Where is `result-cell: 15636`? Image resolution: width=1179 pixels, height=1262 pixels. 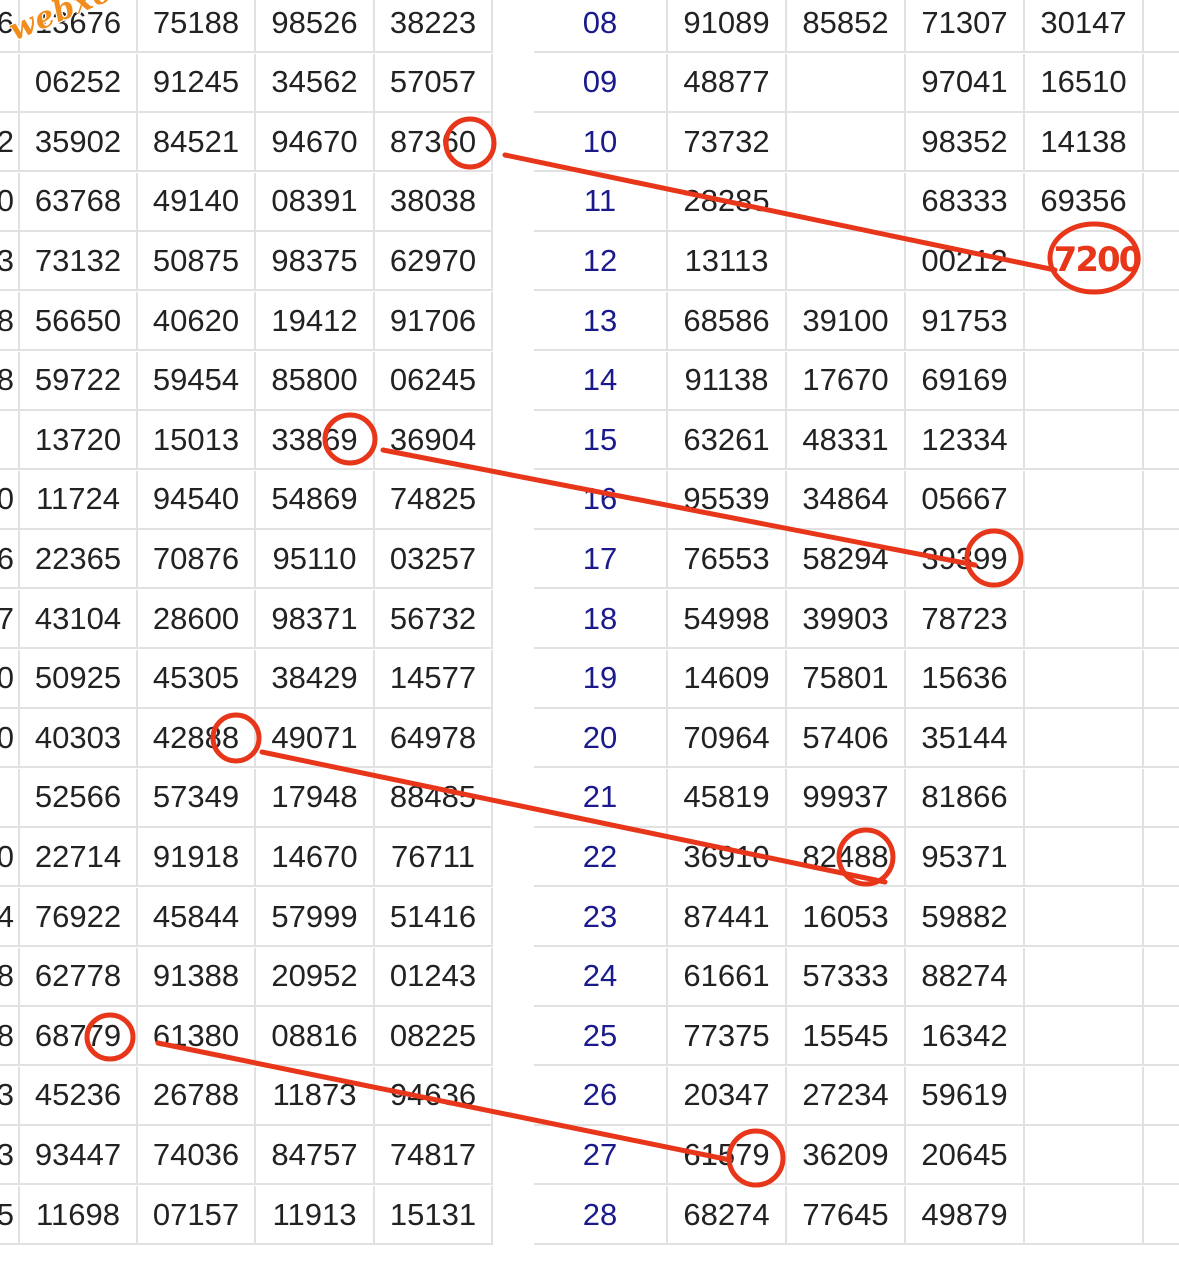
result-cell: 15636 is located at coordinates (965, 679).